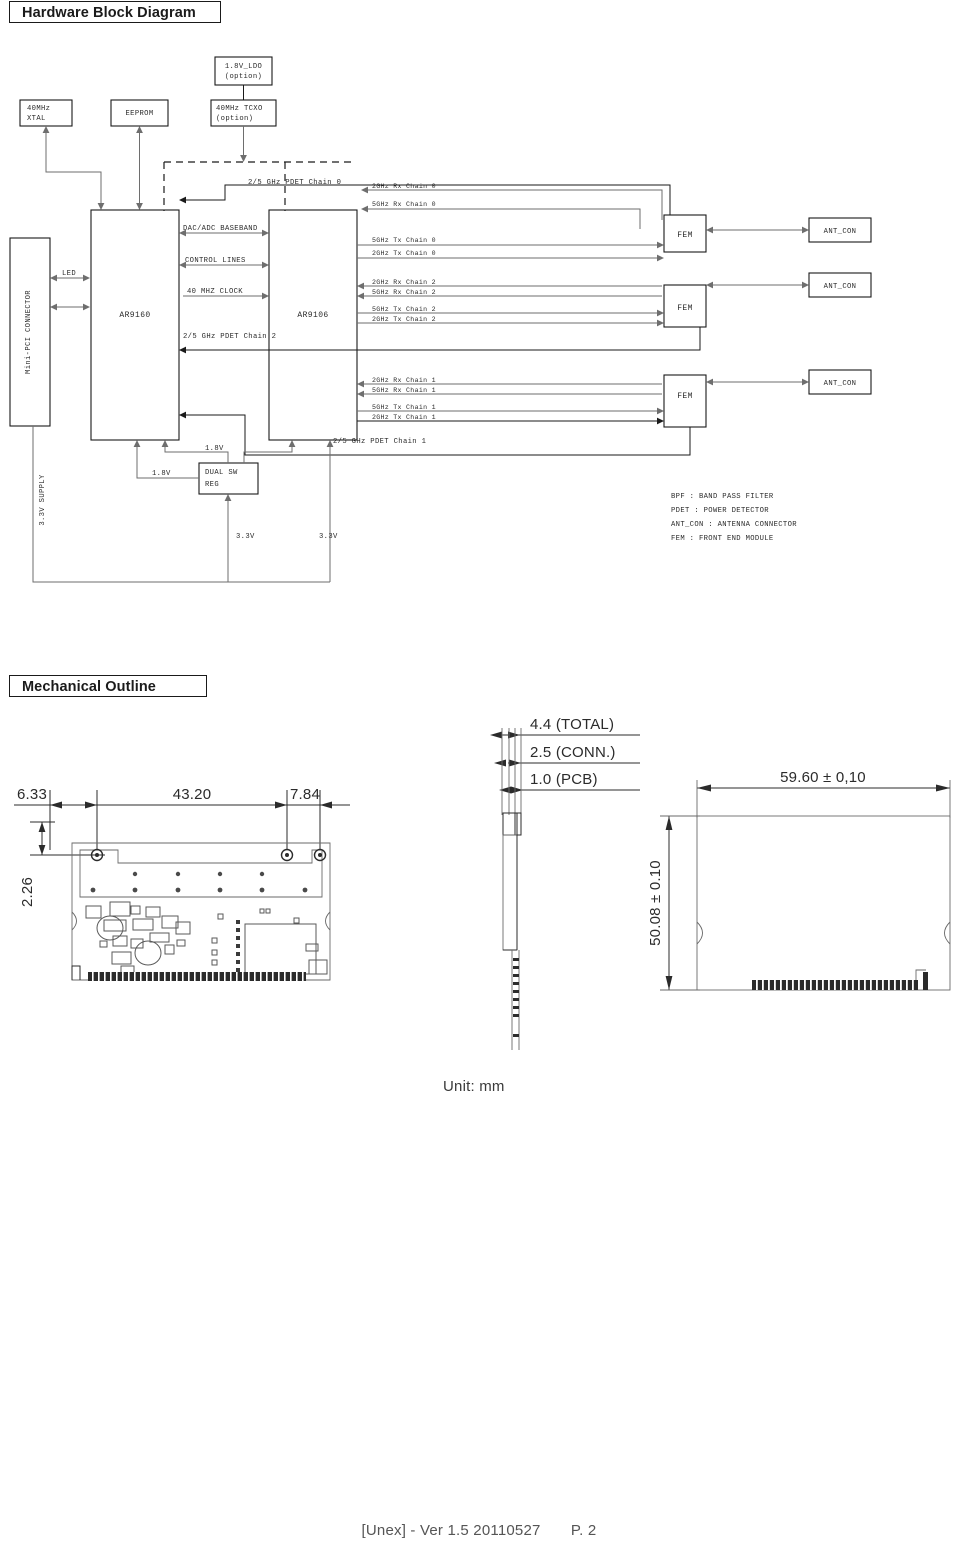  Describe the element at coordinates (722, 497) in the screenshot. I see `legend-line-0: BPF : BAND PASS FILTER` at that location.